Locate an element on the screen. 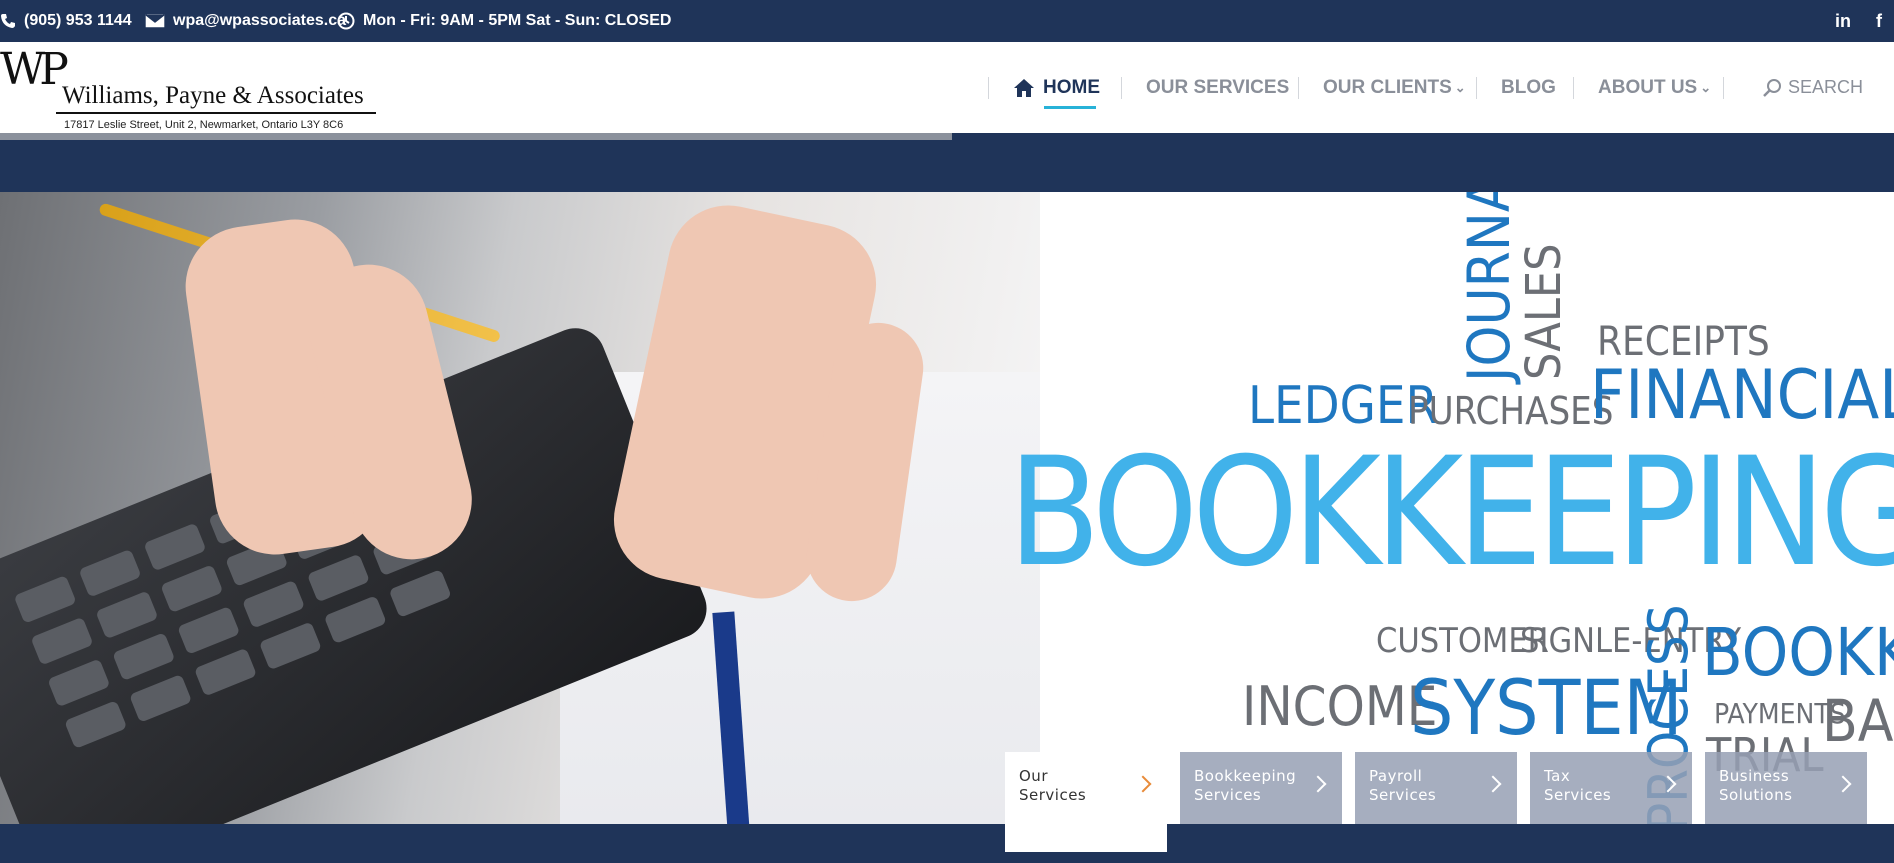 This screenshot has height=863, width=1894. nav-our-services-label: OUR SERVICES is located at coordinates (1217, 88).